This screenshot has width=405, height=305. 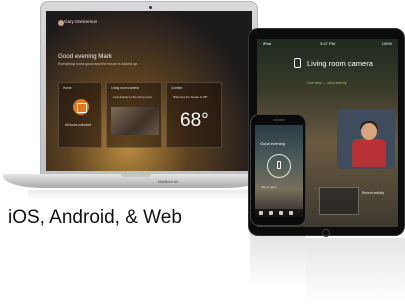 I want to click on tablet-status-bar: iPad 3:47 PM 100%, so click(x=327, y=43).